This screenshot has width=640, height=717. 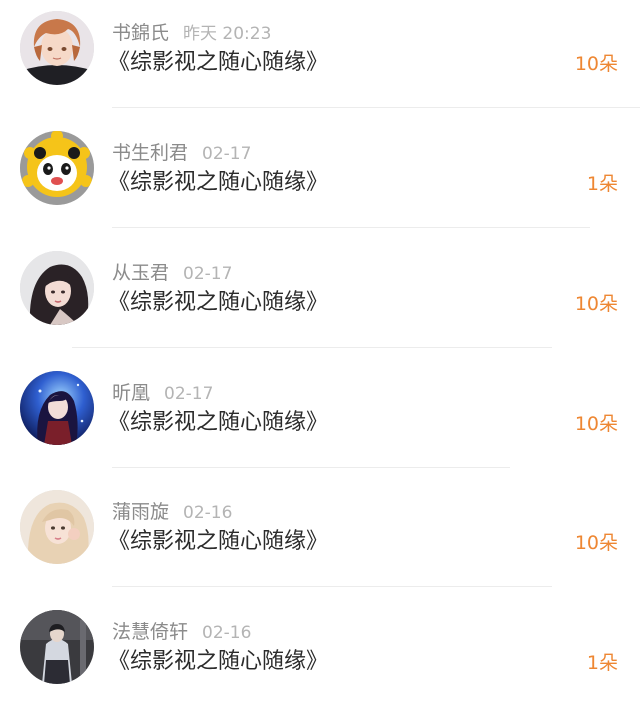 I want to click on panda-sun-avatar-icon, so click(x=57, y=168).